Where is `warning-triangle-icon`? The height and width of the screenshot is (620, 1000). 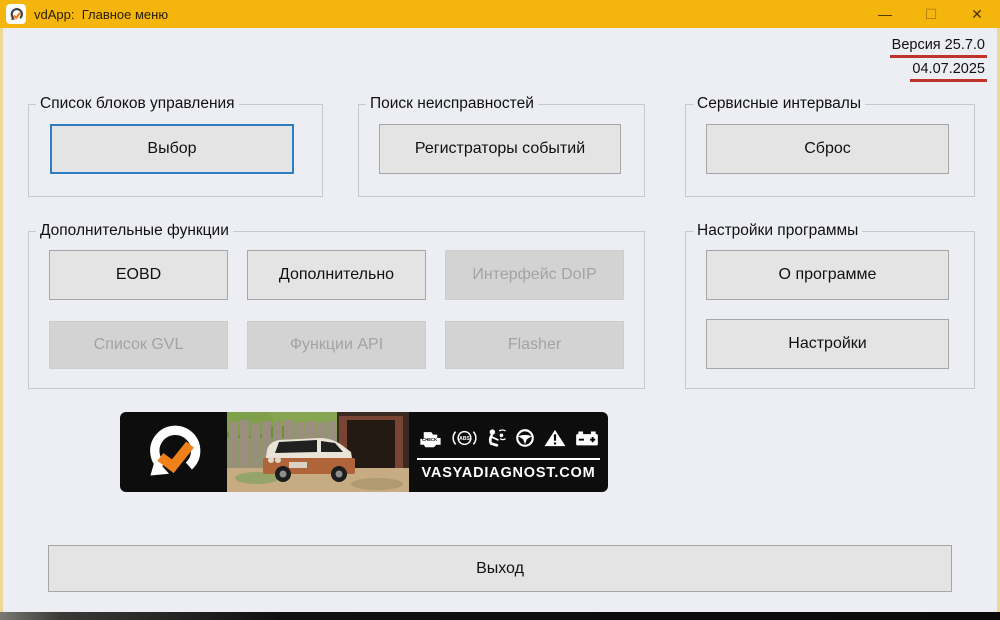
warning-triangle-icon is located at coordinates (555, 438).